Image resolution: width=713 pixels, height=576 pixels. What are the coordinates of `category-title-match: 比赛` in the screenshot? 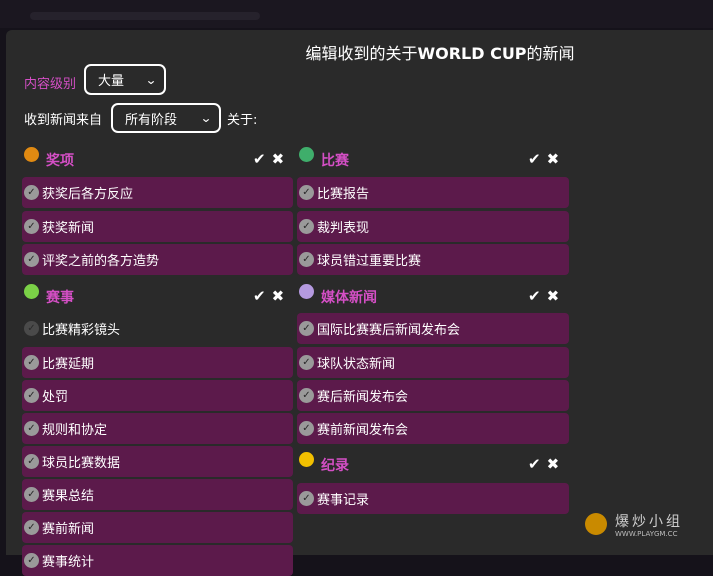 It's located at (335, 161).